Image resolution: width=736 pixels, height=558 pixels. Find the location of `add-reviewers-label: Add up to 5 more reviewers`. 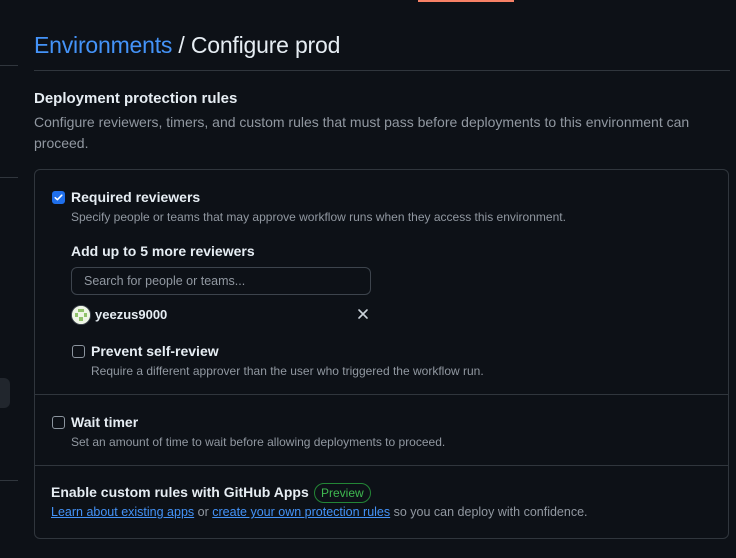

add-reviewers-label: Add up to 5 more reviewers is located at coordinates (163, 251).